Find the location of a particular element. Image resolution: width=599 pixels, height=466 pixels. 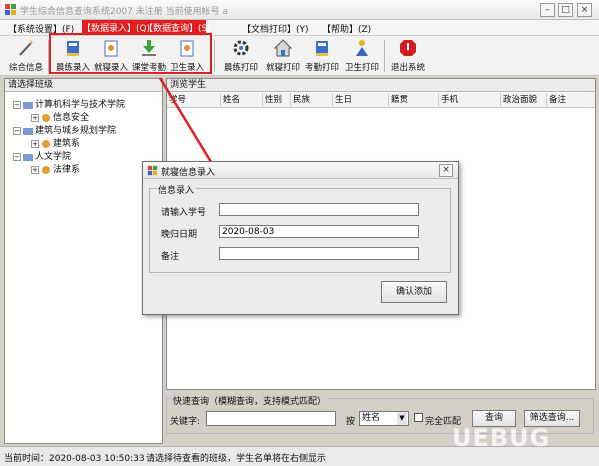

toolbar-label: 晨练打印 is located at coordinates (240, 68).